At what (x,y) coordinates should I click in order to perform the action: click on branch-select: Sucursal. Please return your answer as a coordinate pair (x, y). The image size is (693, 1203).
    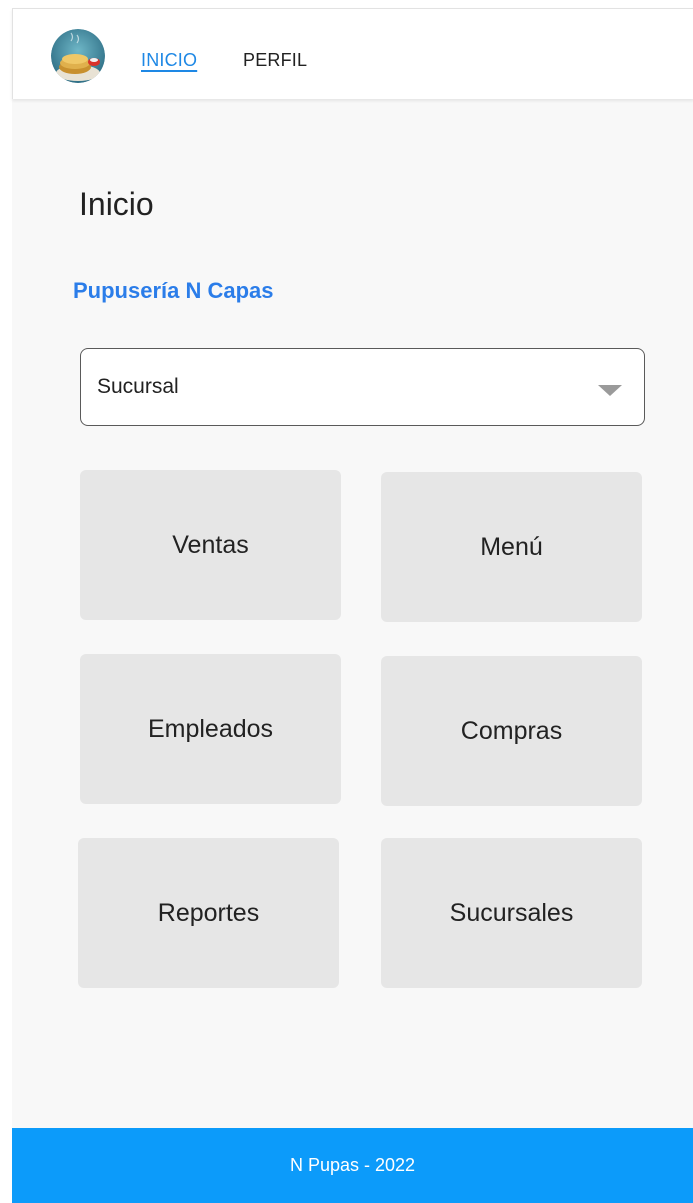
    Looking at the image, I should click on (362, 387).